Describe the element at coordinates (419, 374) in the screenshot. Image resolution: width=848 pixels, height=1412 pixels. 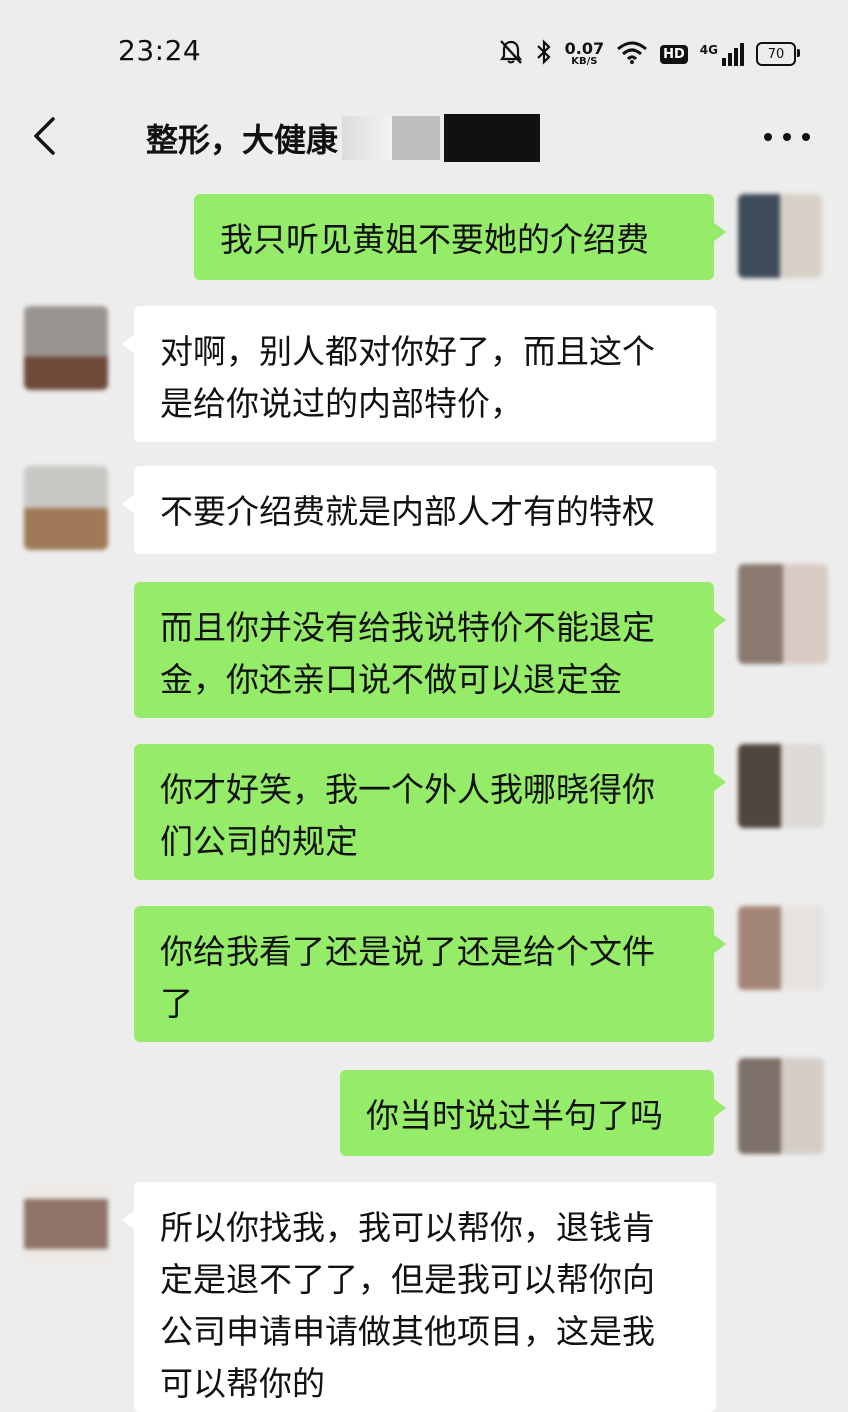
I see `message-bubble: 对啊，别人都对你好了，而且这个 是给你说过的内部特价，` at that location.